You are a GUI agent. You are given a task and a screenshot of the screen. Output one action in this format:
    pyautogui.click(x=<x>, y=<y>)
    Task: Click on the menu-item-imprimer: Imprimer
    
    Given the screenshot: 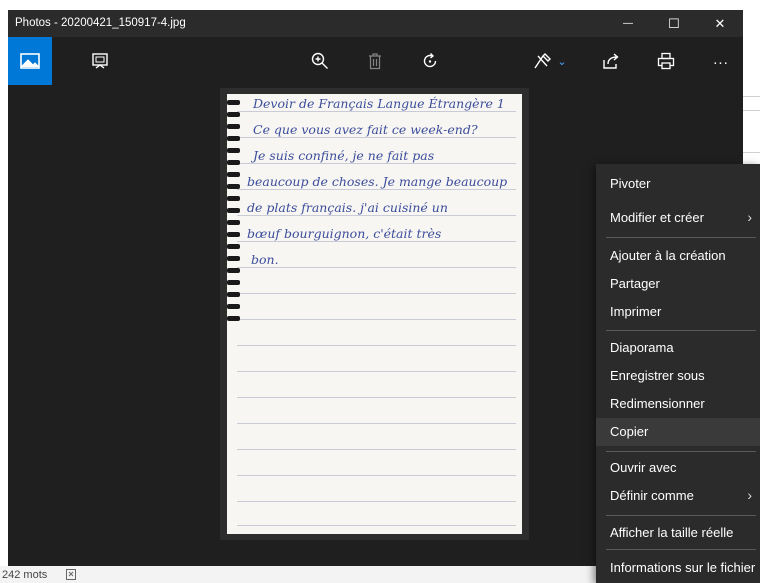 What is the action you would take?
    pyautogui.click(x=678, y=312)
    